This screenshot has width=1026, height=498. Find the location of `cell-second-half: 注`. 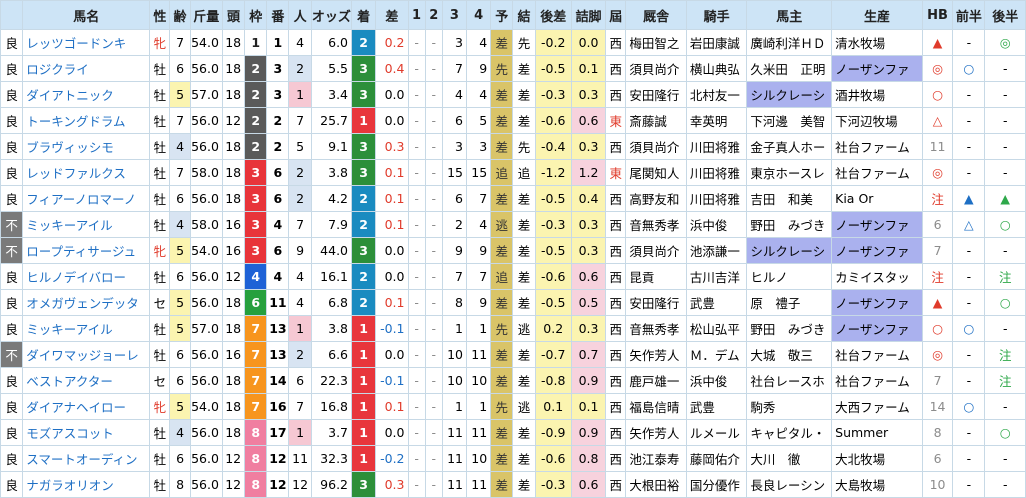

cell-second-half: 注 is located at coordinates (1005, 354).